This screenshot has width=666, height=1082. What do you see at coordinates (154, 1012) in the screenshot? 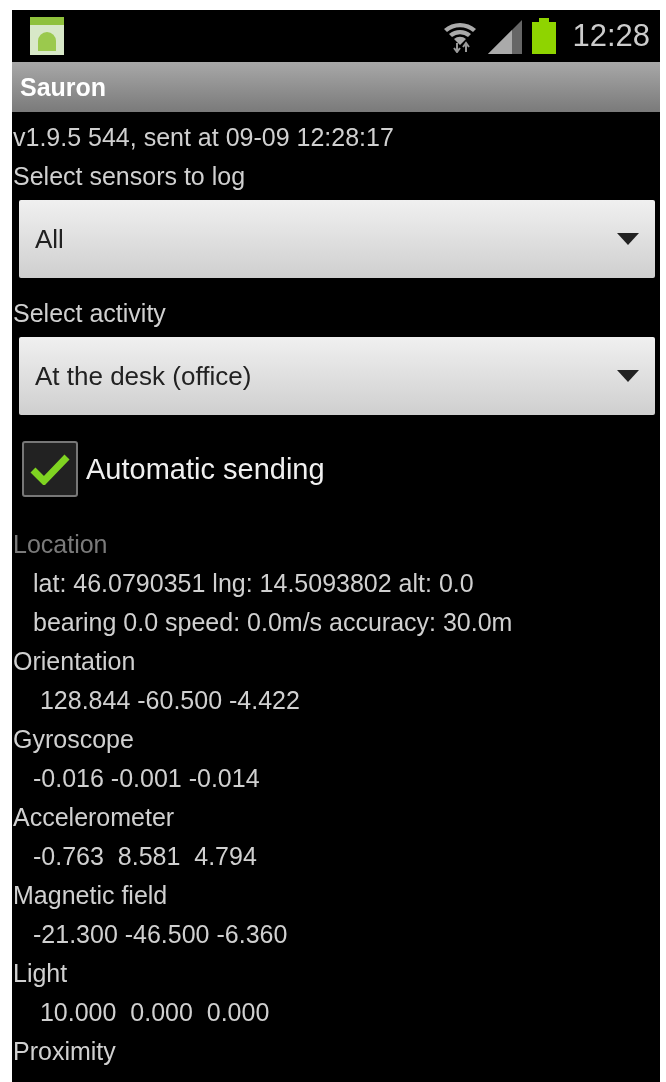
I see `sensor-values: 10.000 0.000 0.000` at bounding box center [154, 1012].